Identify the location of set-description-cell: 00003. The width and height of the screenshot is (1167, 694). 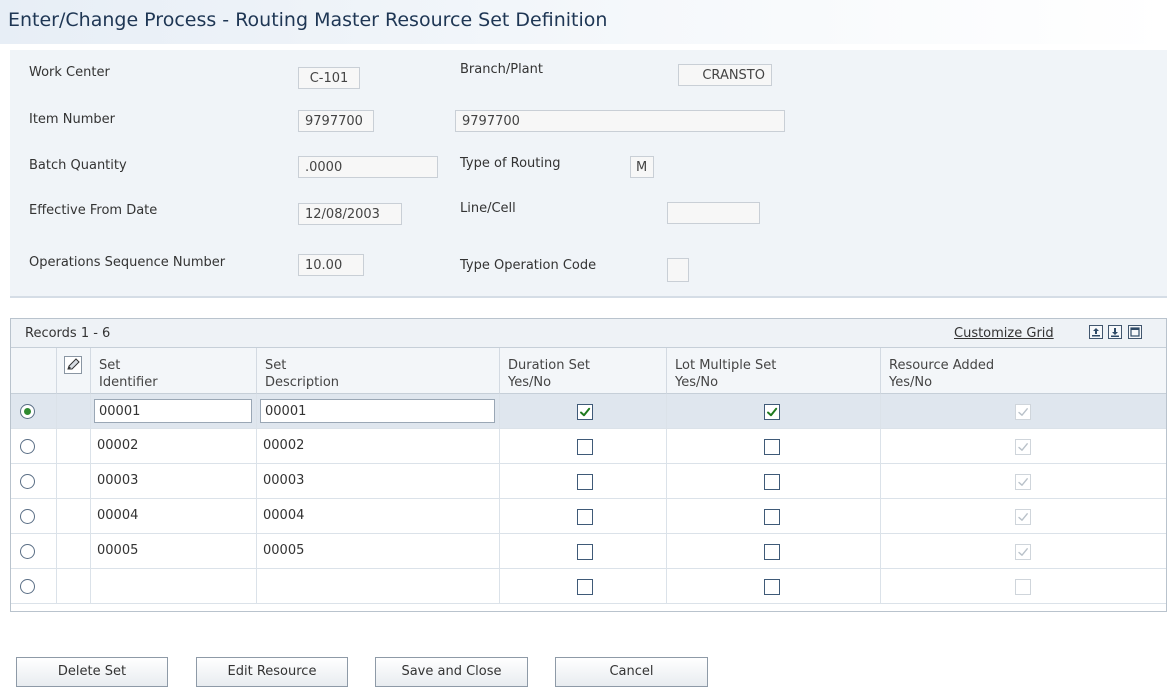
(378, 481).